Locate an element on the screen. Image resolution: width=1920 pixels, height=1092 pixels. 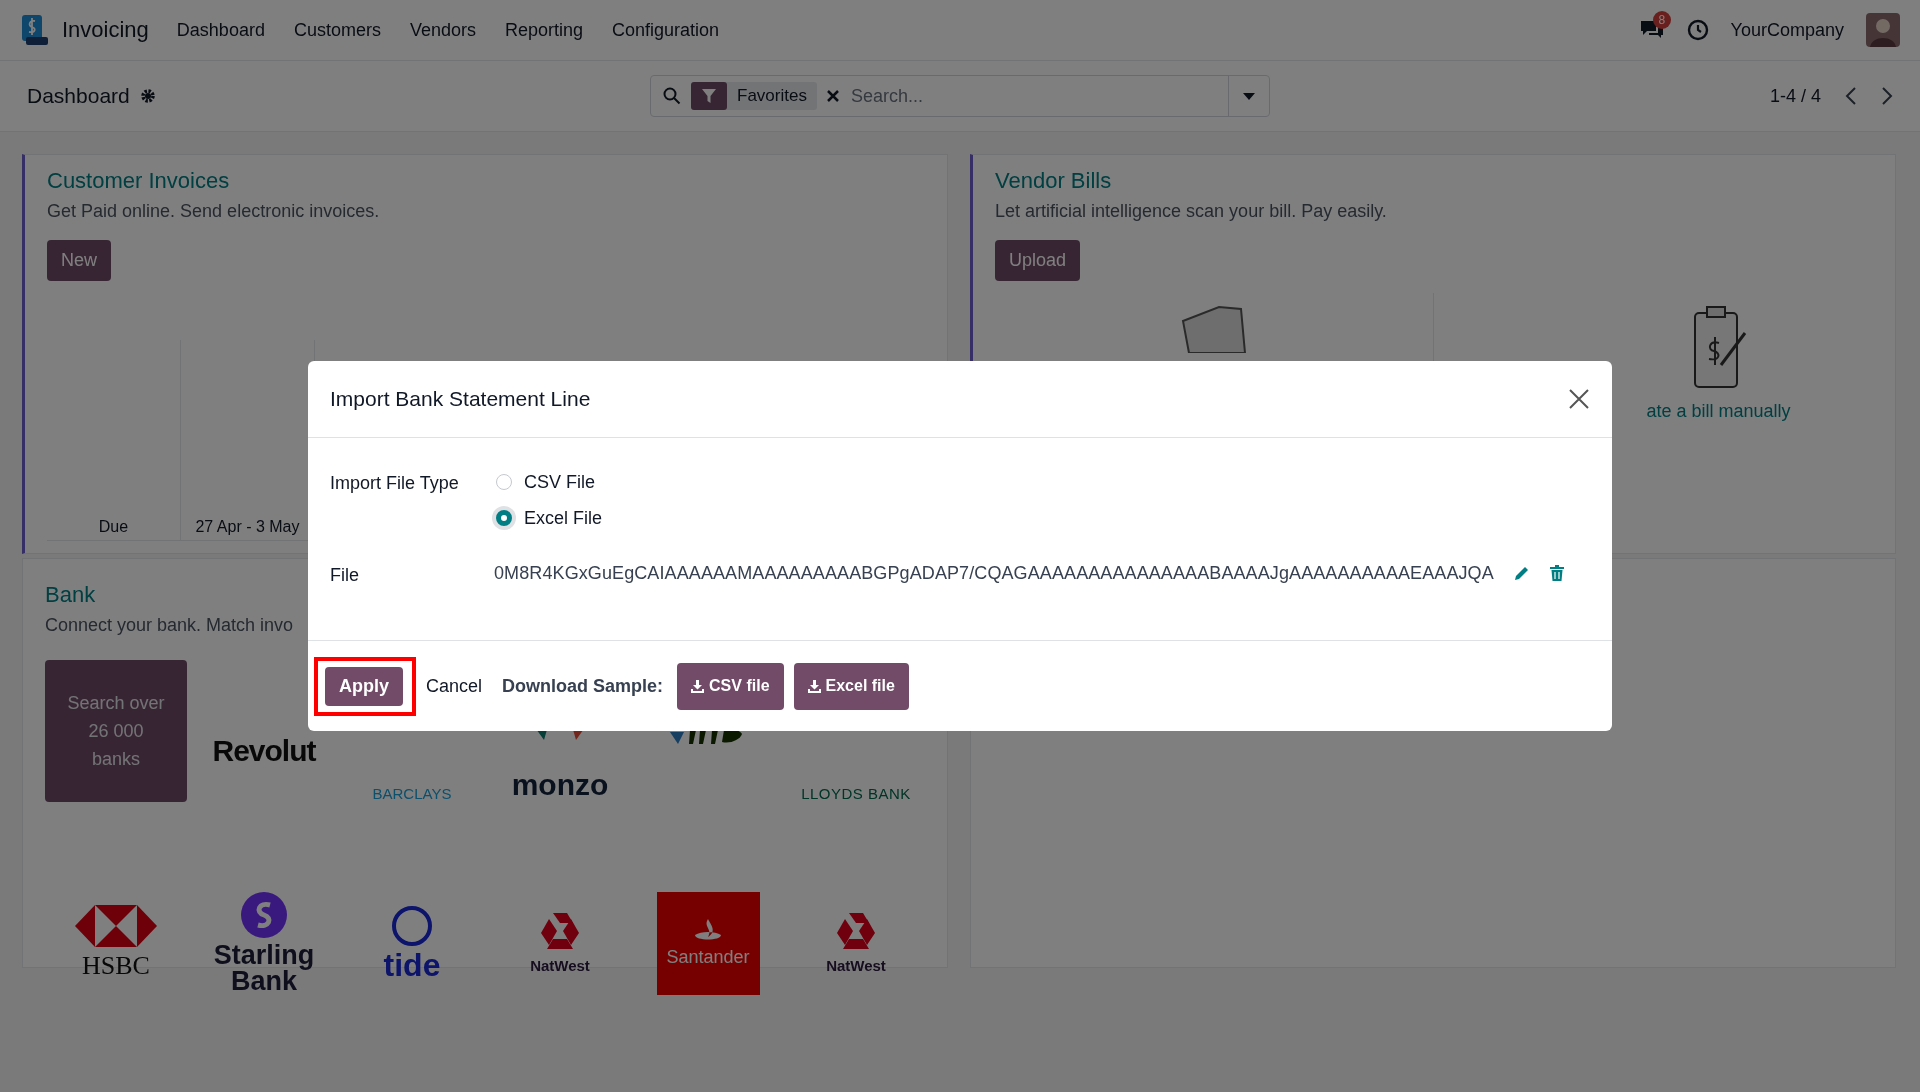
page-title: Dashboard is located at coordinates (78, 96).